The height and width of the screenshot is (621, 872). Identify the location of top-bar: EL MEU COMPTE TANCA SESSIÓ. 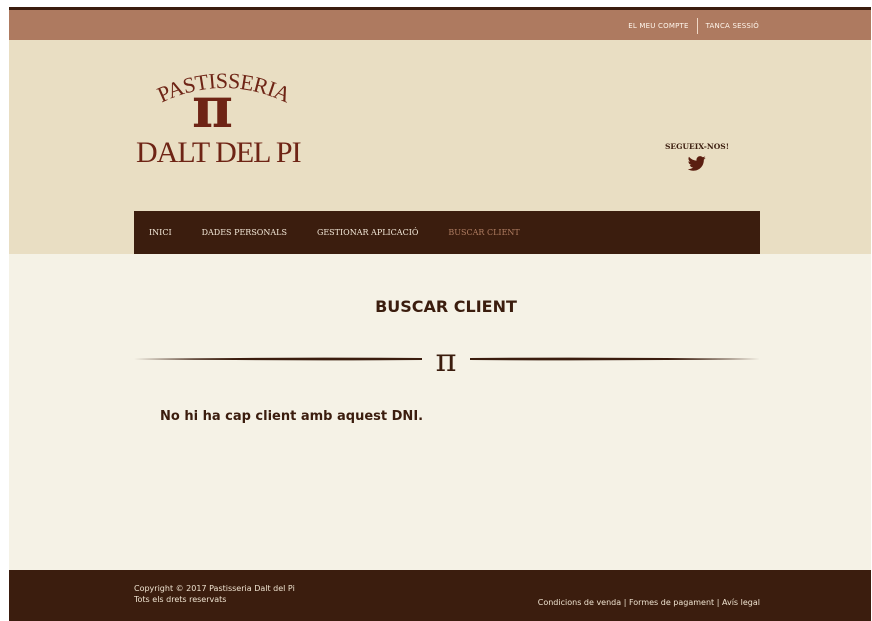
(440, 25).